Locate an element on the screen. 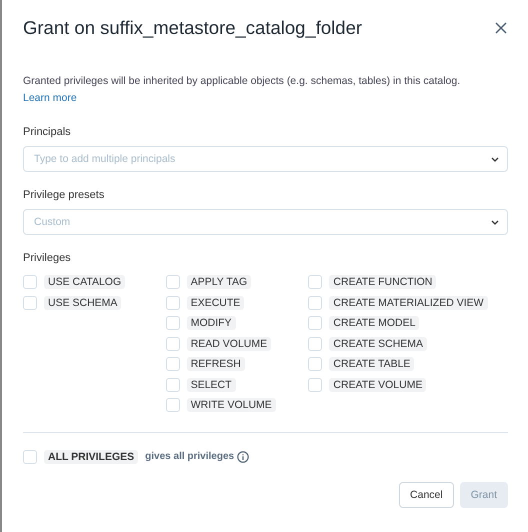  learn-more-link: Learn more is located at coordinates (50, 98).